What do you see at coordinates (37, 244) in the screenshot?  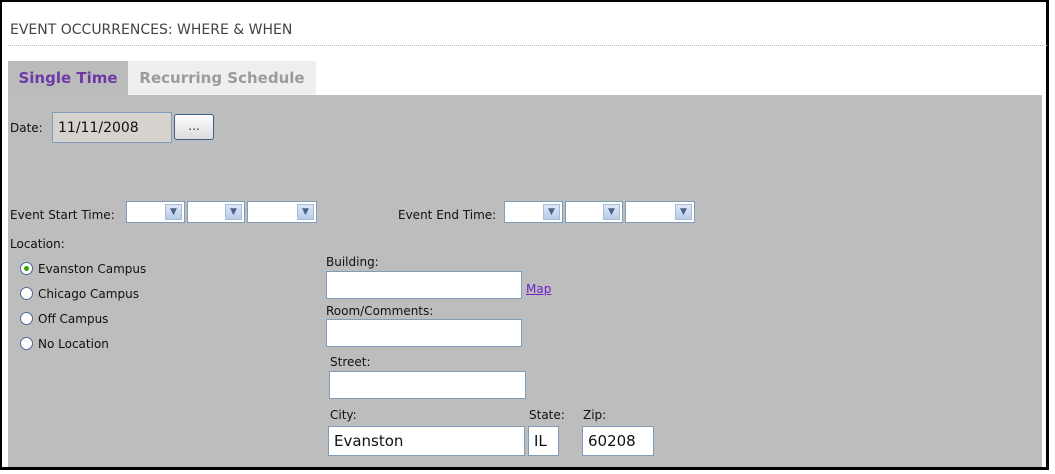 I see `location-label: Location:` at bounding box center [37, 244].